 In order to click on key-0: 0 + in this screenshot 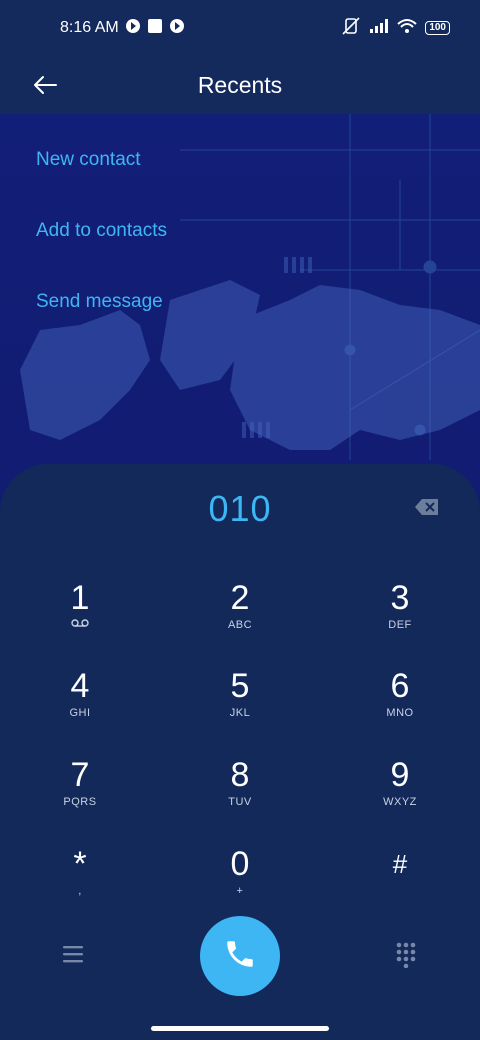, I will do `click(240, 884)`.